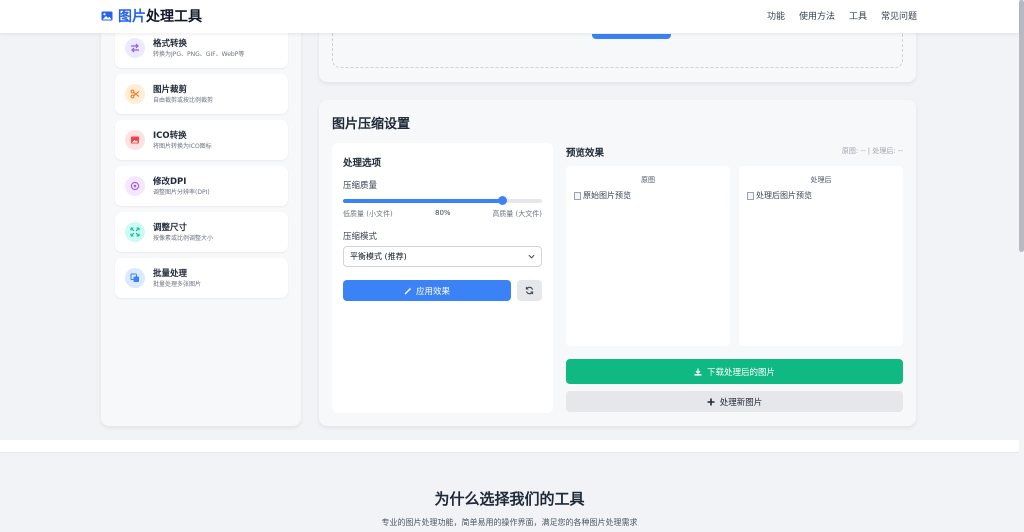 The height and width of the screenshot is (532, 1024). Describe the element at coordinates (784, 195) in the screenshot. I see `processed-image-alt: 处理后图片预览` at that location.